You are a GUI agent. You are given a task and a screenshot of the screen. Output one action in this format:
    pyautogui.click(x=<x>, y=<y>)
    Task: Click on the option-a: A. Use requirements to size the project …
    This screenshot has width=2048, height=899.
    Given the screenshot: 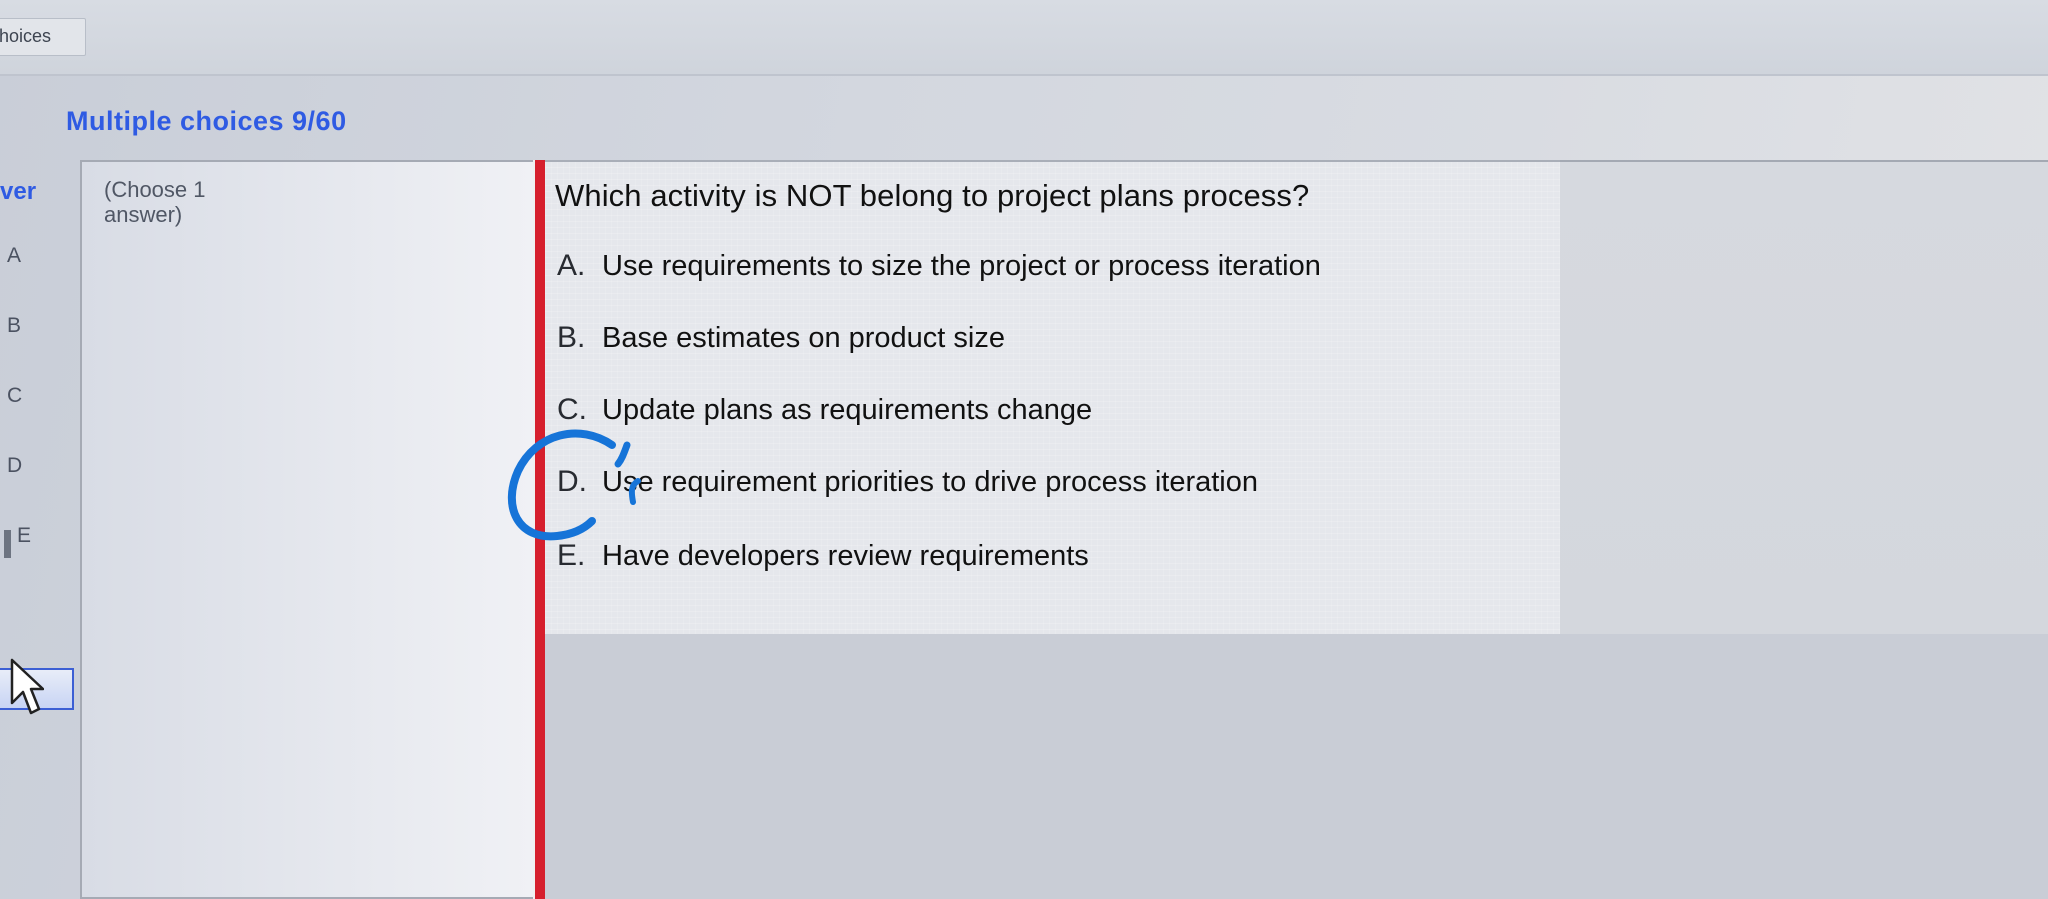 What is the action you would take?
    pyautogui.click(x=1037, y=266)
    